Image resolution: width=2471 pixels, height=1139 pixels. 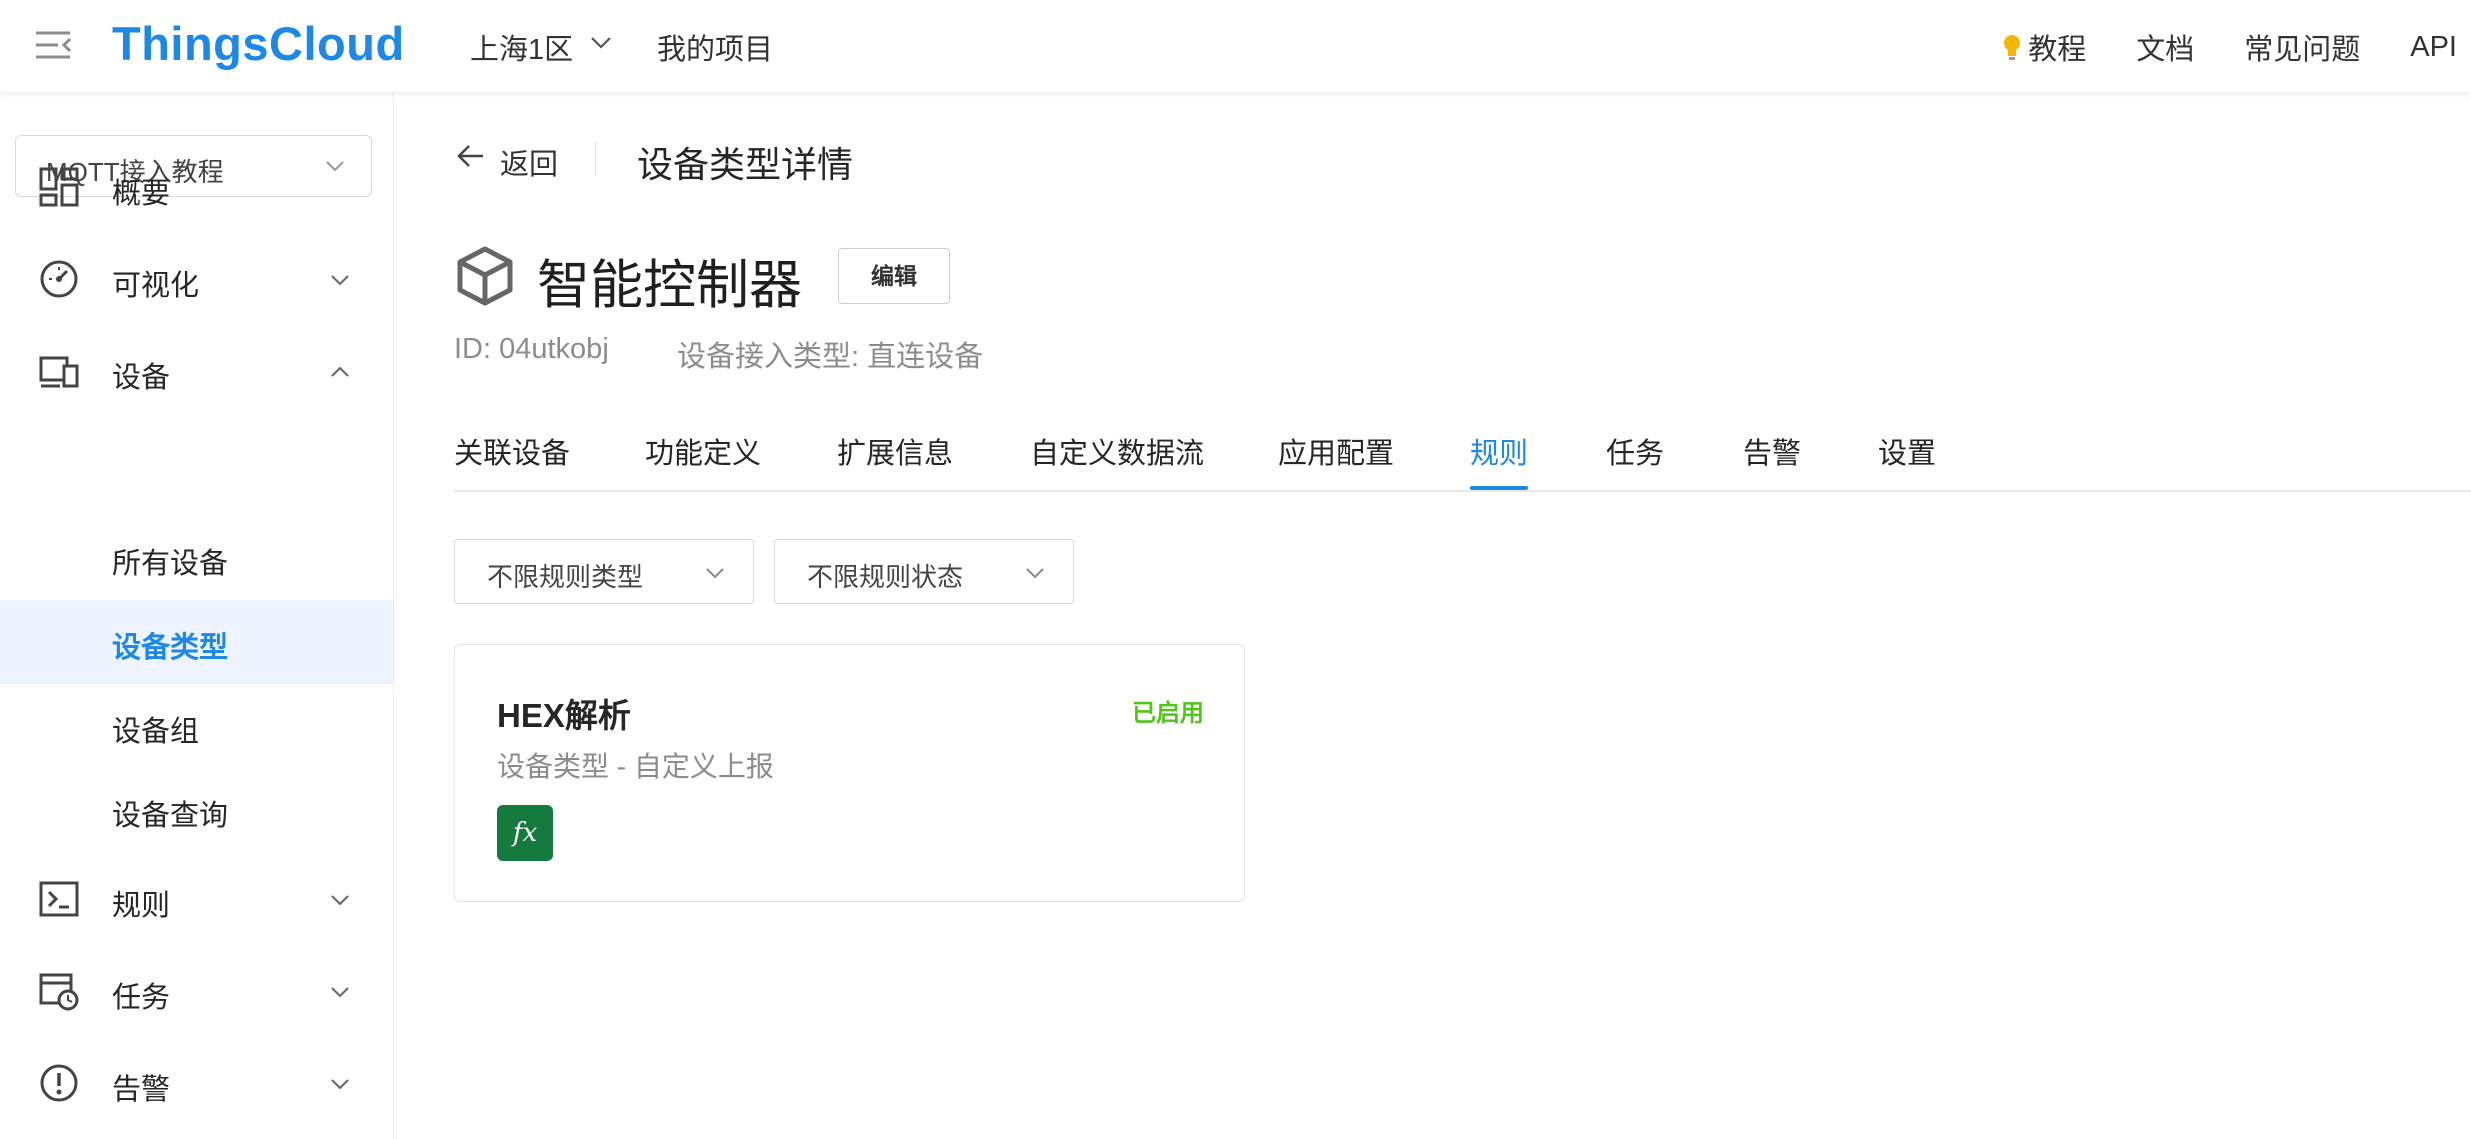 What do you see at coordinates (1235, 46) in the screenshot?
I see `top-header: ThingsCloud 上海1区 我的项目 教程 文档 常见问题 API` at bounding box center [1235, 46].